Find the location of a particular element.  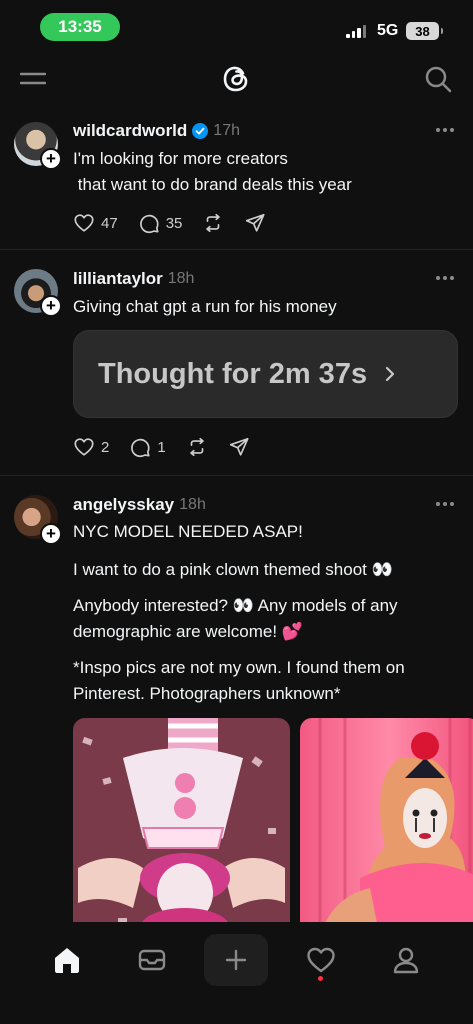

comment-button: 1 is located at coordinates (147, 447).